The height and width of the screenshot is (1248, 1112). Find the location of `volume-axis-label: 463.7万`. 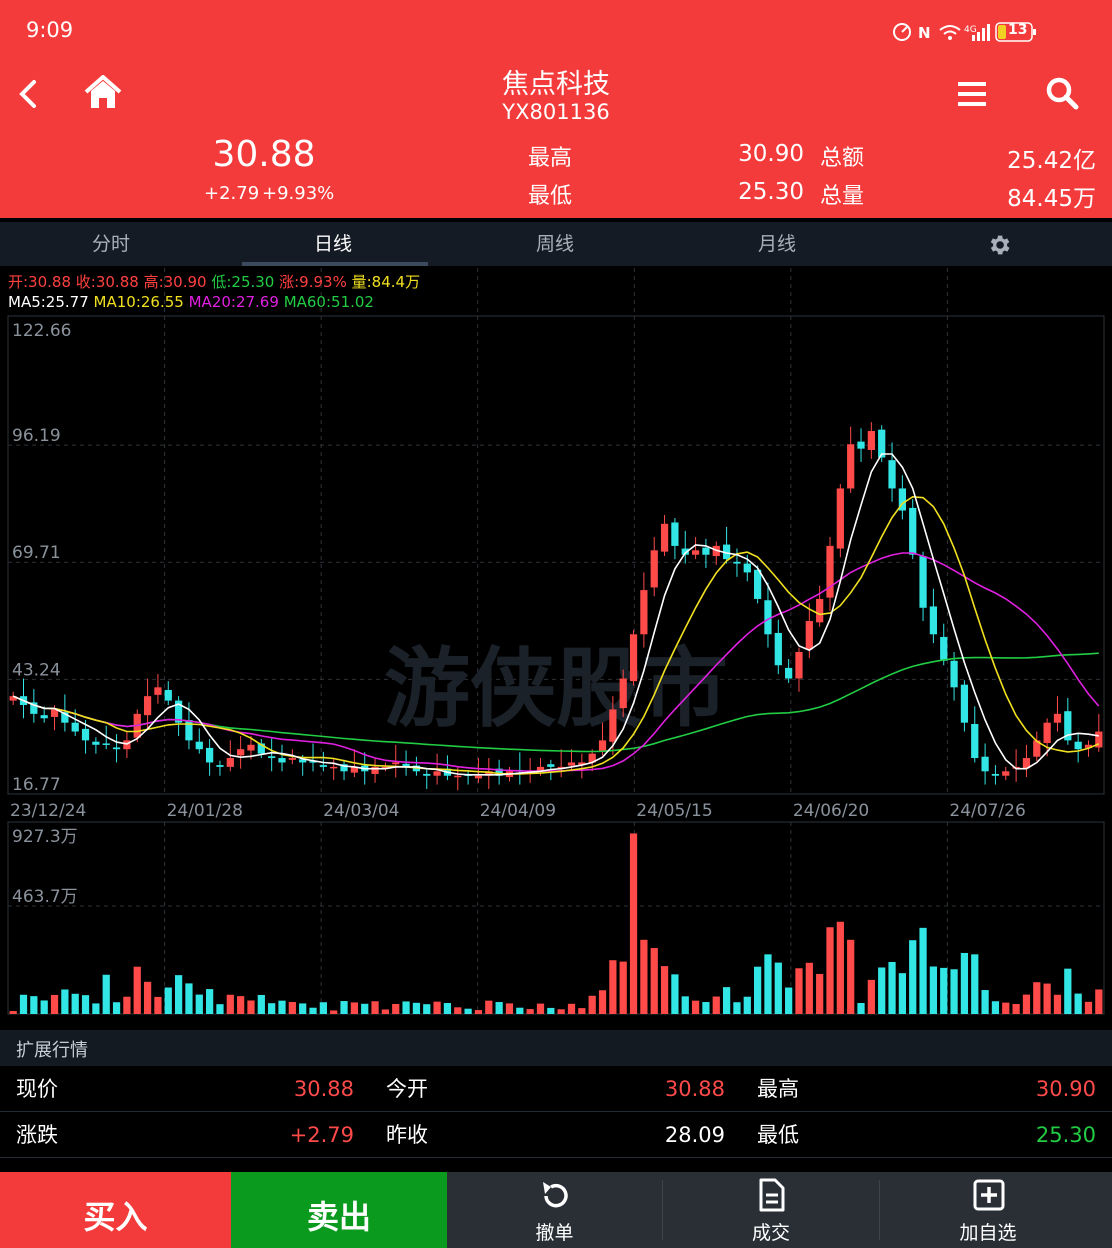

volume-axis-label: 463.7万 is located at coordinates (45, 897).